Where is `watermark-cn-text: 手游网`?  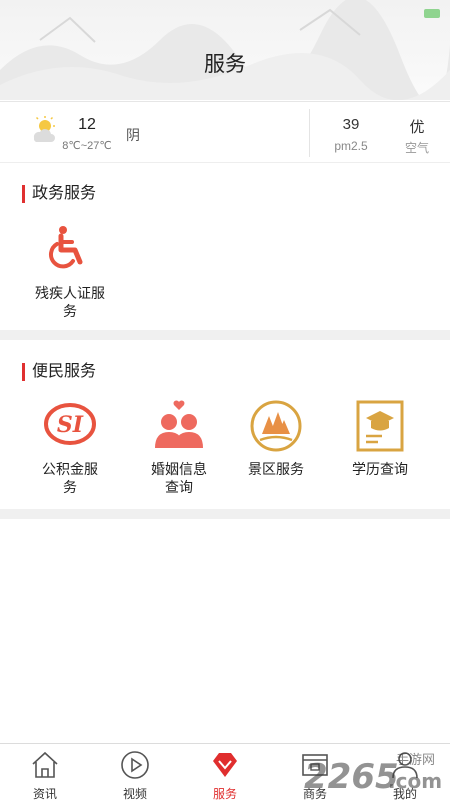
watermark-cn-text: 手游网 is located at coordinates (415, 760).